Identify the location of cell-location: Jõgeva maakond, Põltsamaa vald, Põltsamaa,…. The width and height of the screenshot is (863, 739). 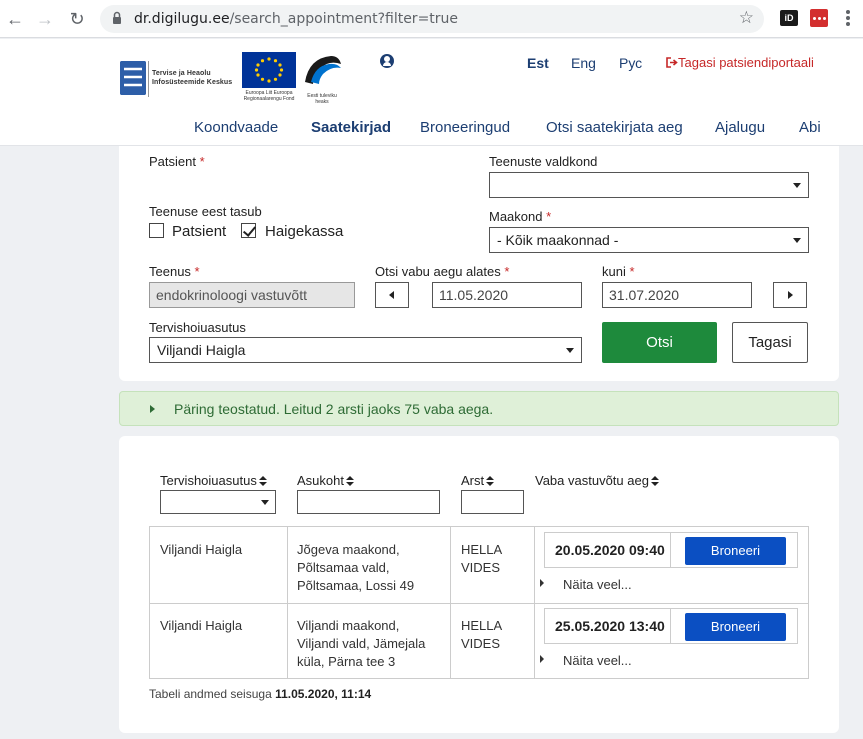
(356, 567).